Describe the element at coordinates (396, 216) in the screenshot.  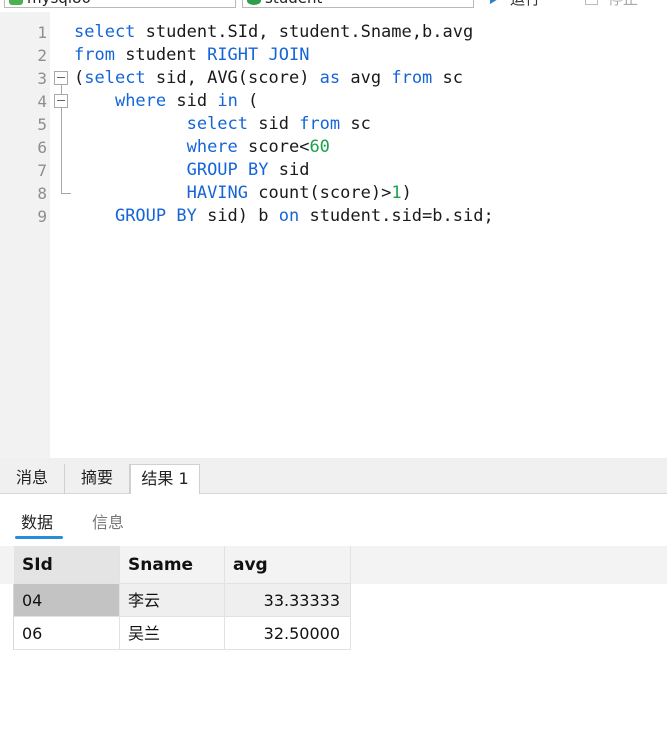
I see `sql-text: student.sid=b.sid;` at that location.